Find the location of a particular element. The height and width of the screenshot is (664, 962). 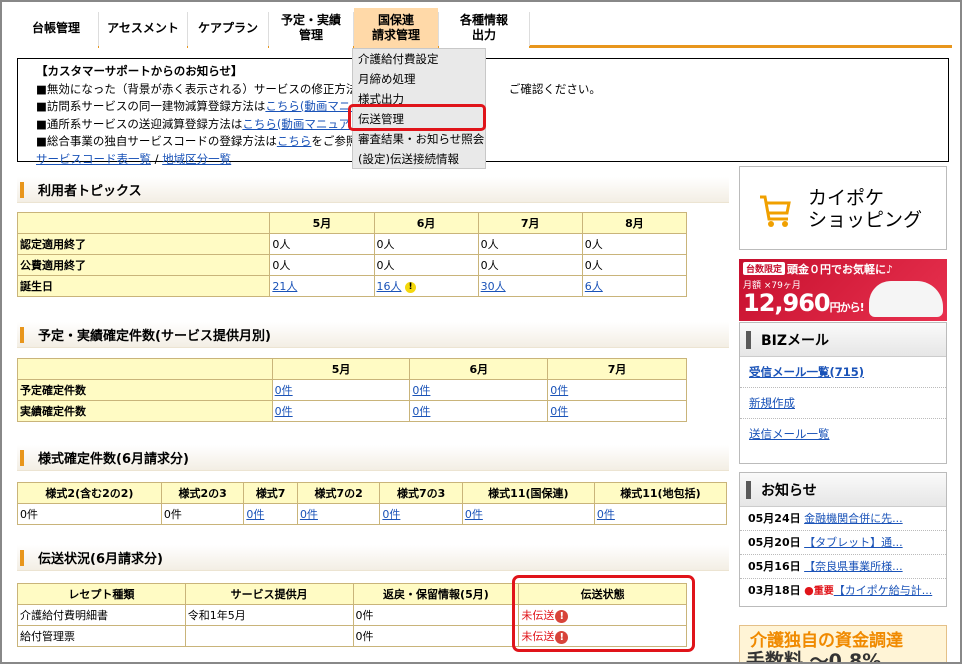

table-cell: 6人 is located at coordinates (634, 286).